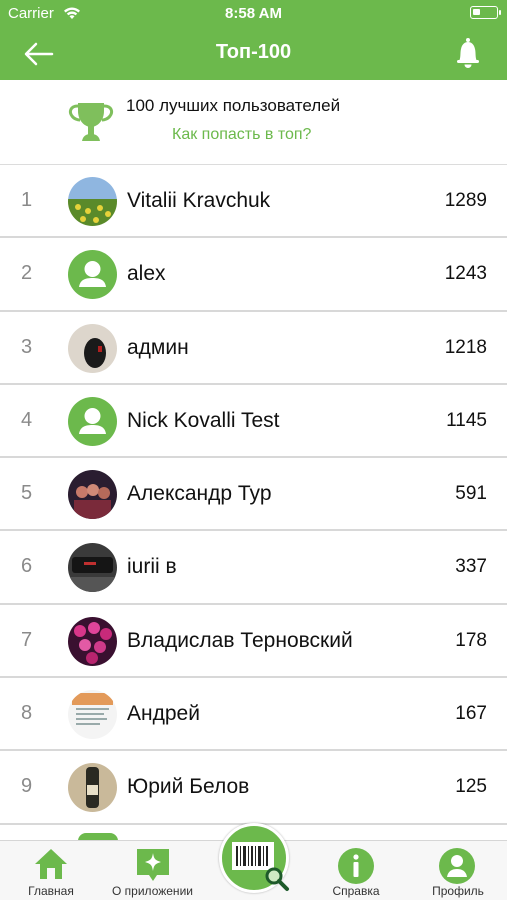 This screenshot has height=900, width=507. I want to click on rank-number: 7, so click(27, 639).